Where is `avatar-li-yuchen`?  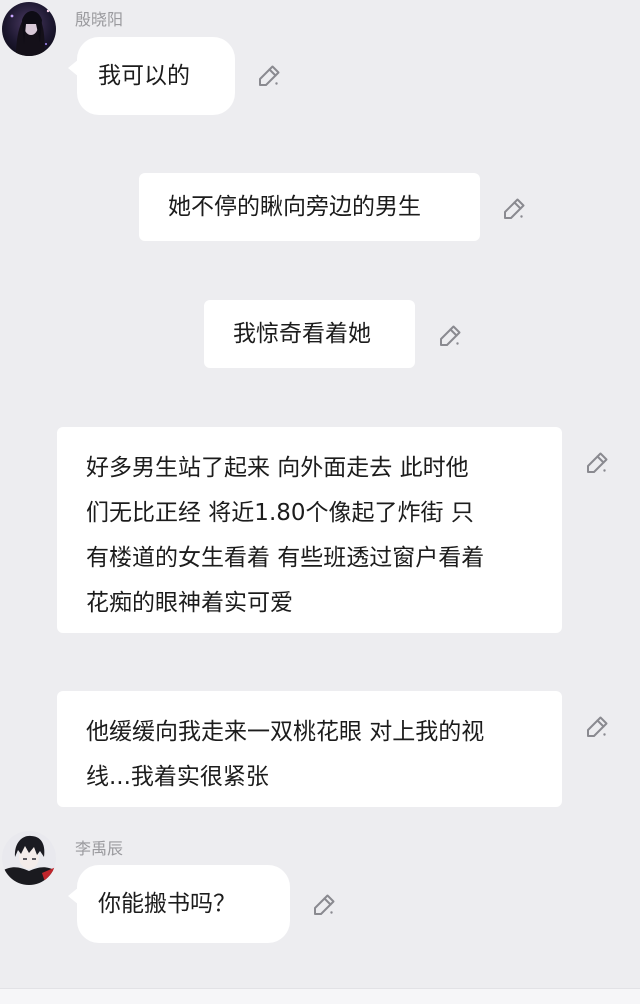 avatar-li-yuchen is located at coordinates (29, 858).